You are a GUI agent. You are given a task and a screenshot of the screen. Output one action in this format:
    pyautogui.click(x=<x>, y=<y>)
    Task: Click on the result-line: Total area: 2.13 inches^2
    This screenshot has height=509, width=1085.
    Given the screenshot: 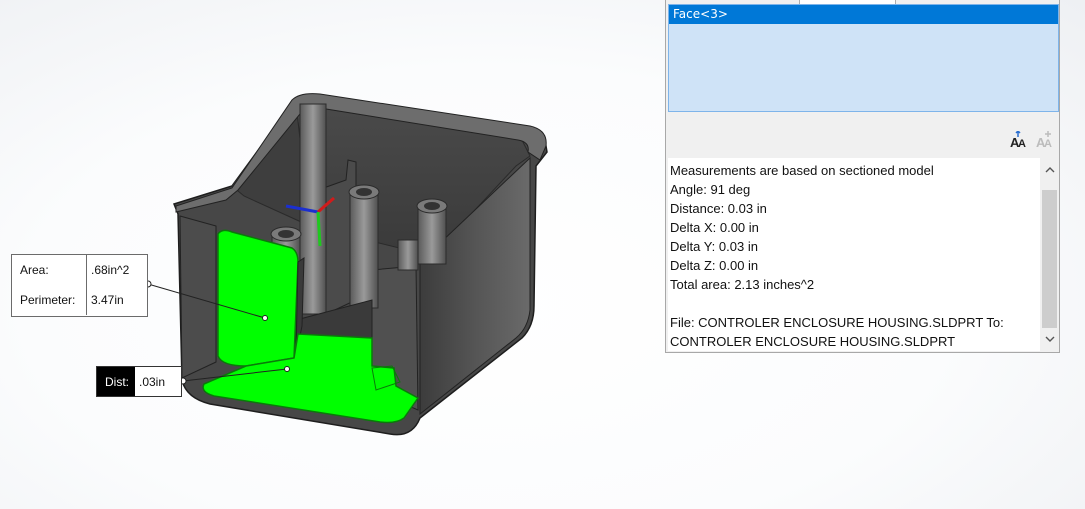 What is the action you would take?
    pyautogui.click(x=742, y=284)
    